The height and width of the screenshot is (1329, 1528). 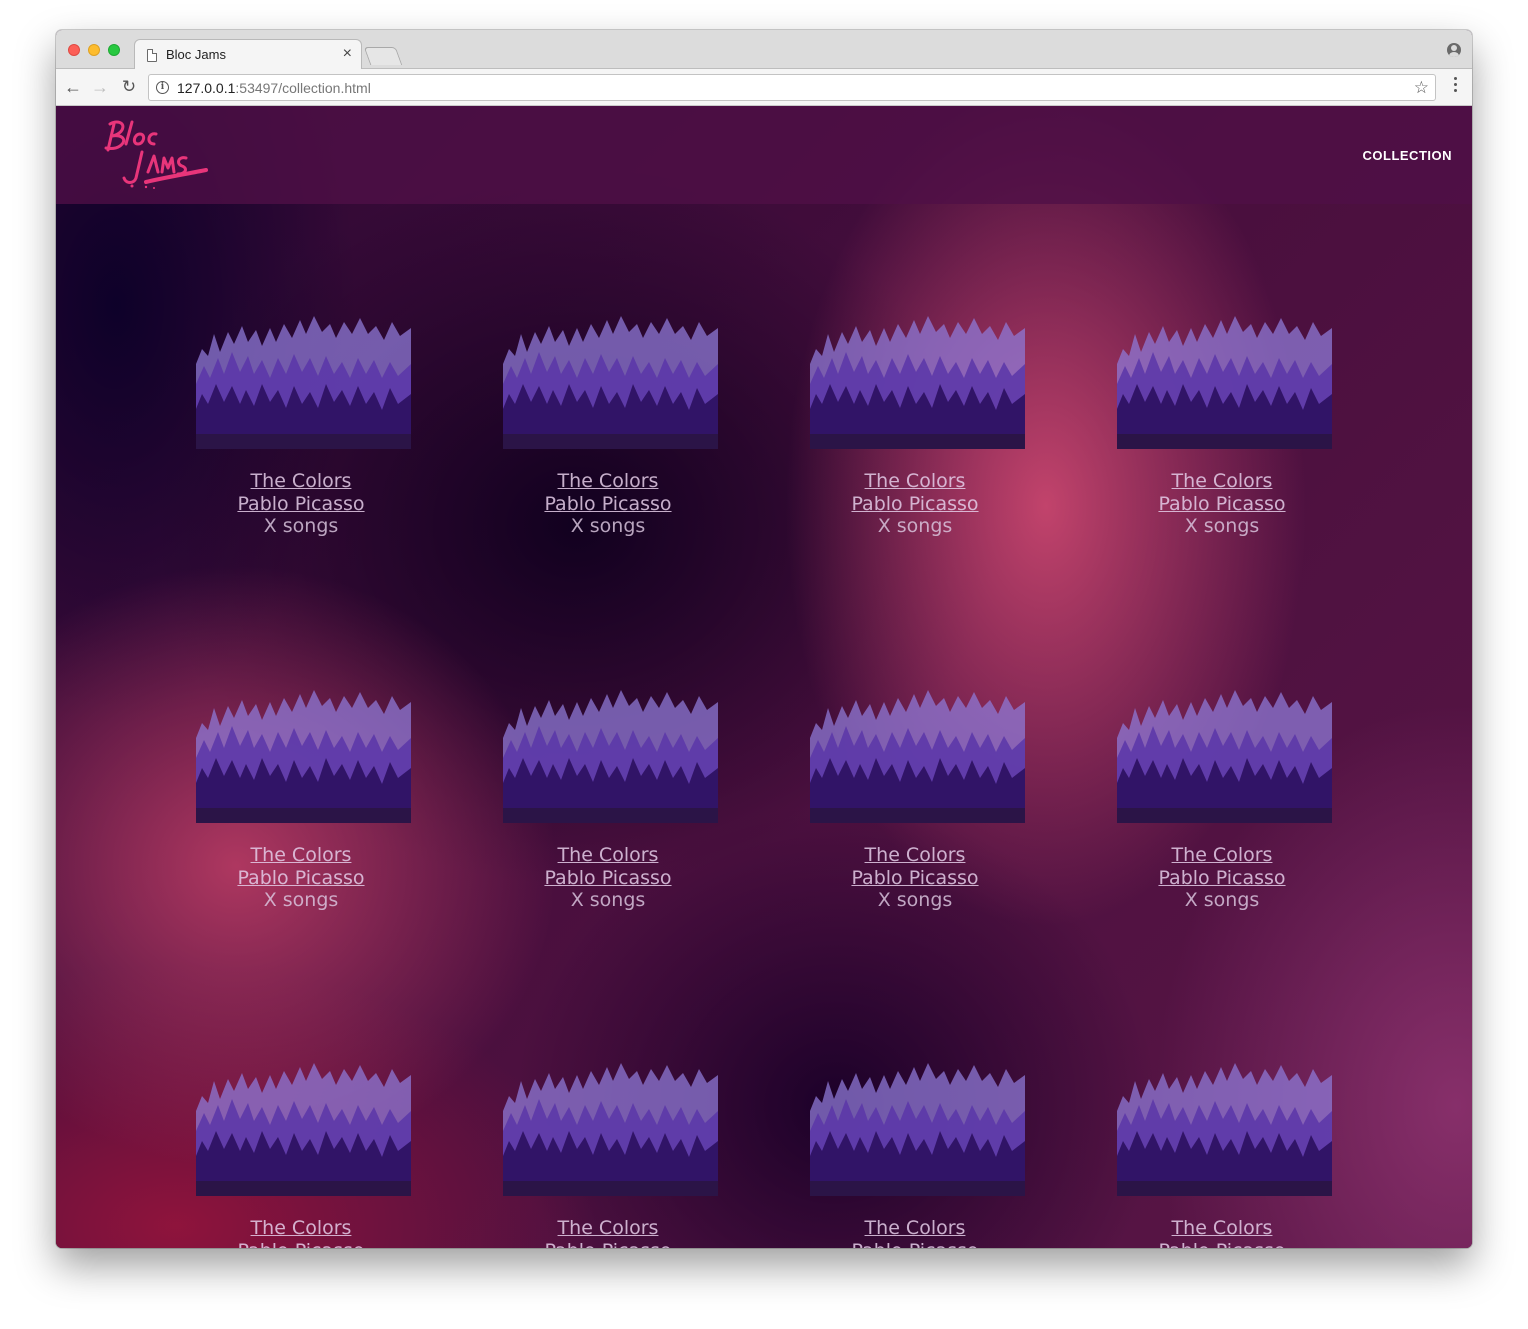 What do you see at coordinates (94, 50) in the screenshot?
I see `minimize-window-button` at bounding box center [94, 50].